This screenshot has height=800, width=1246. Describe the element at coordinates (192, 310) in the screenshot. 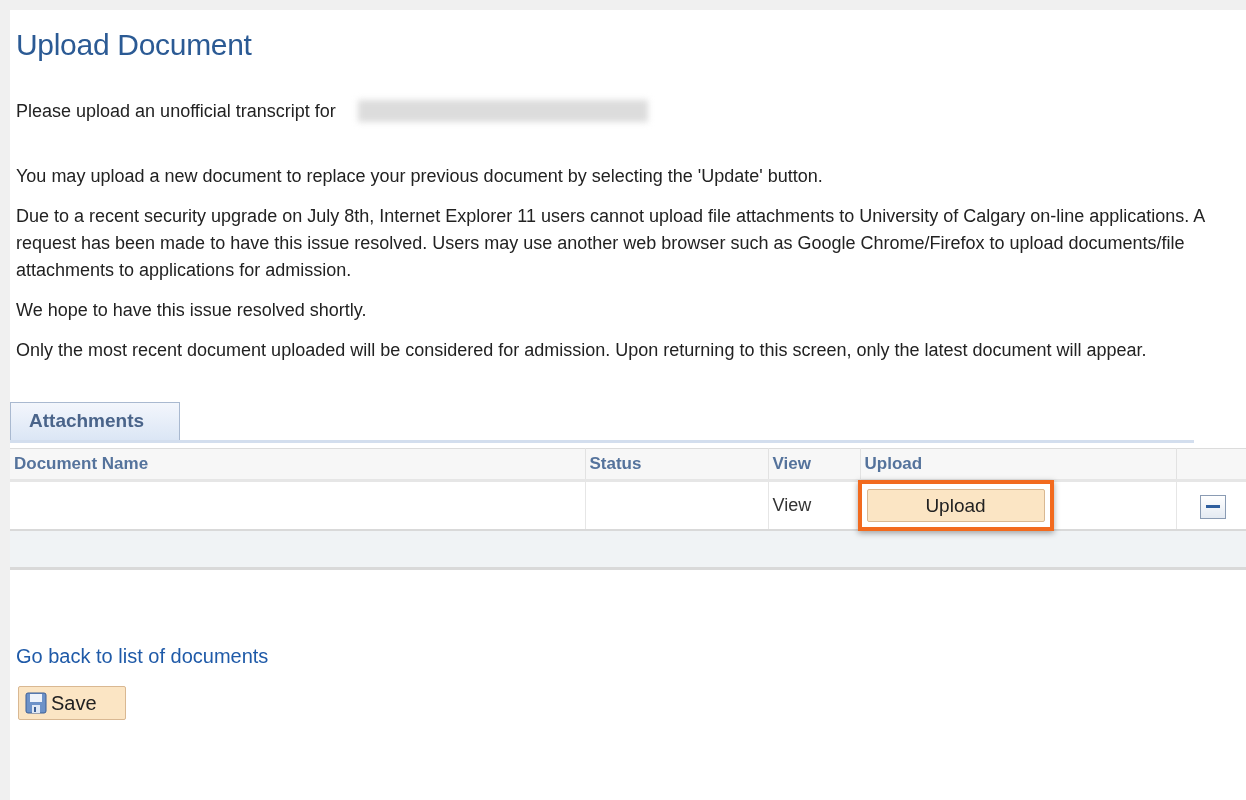

I see `paragraph: We hope to have this issue resolved shortly.` at that location.